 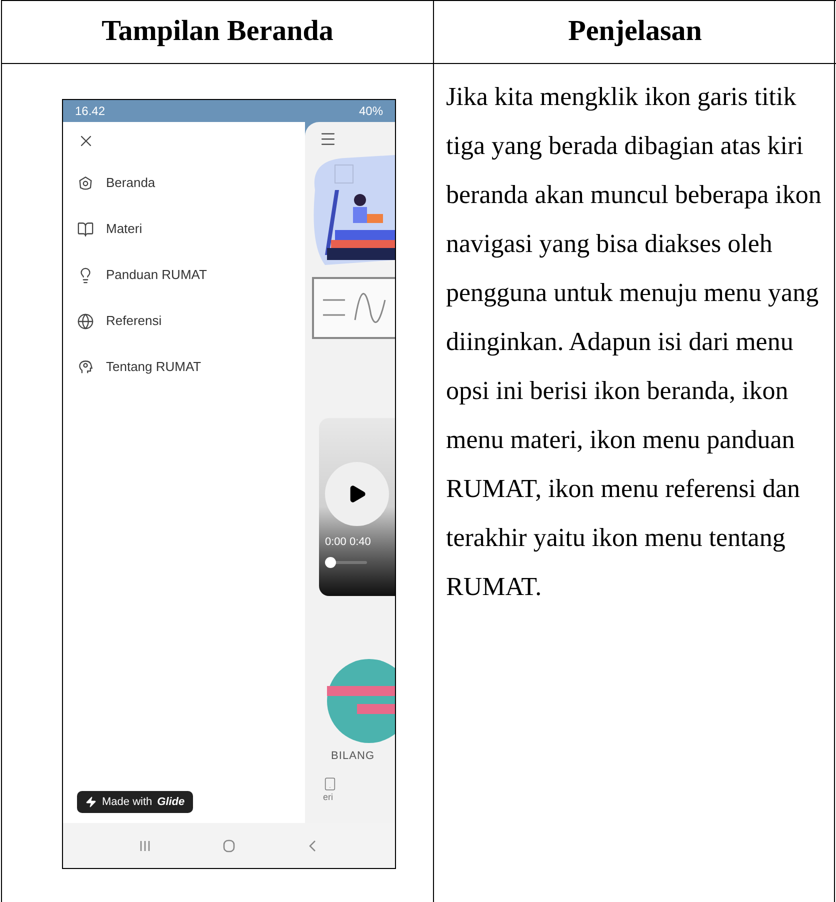 What do you see at coordinates (229, 845) in the screenshot?
I see `home-button-icon` at bounding box center [229, 845].